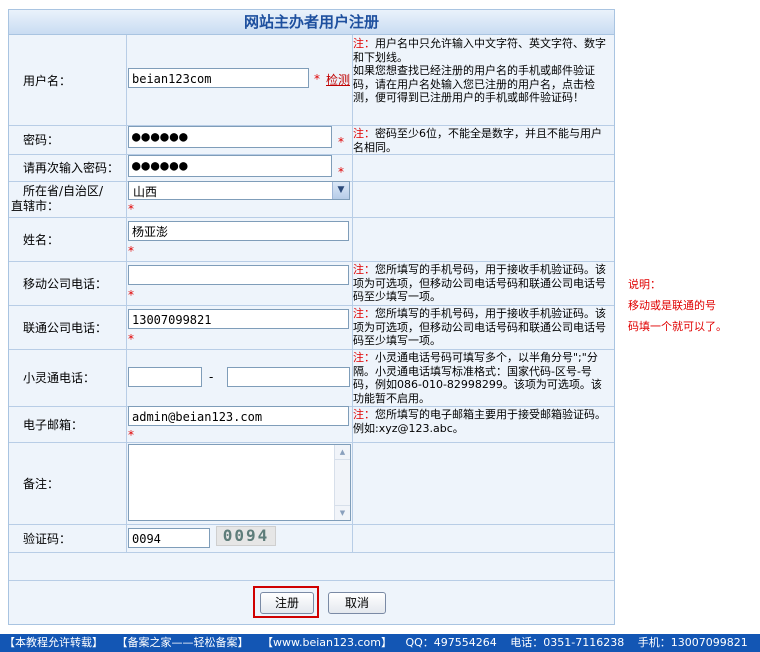 This screenshot has width=760, height=652. What do you see at coordinates (342, 482) in the screenshot?
I see `scrollbar: ▲ ▼` at bounding box center [342, 482].